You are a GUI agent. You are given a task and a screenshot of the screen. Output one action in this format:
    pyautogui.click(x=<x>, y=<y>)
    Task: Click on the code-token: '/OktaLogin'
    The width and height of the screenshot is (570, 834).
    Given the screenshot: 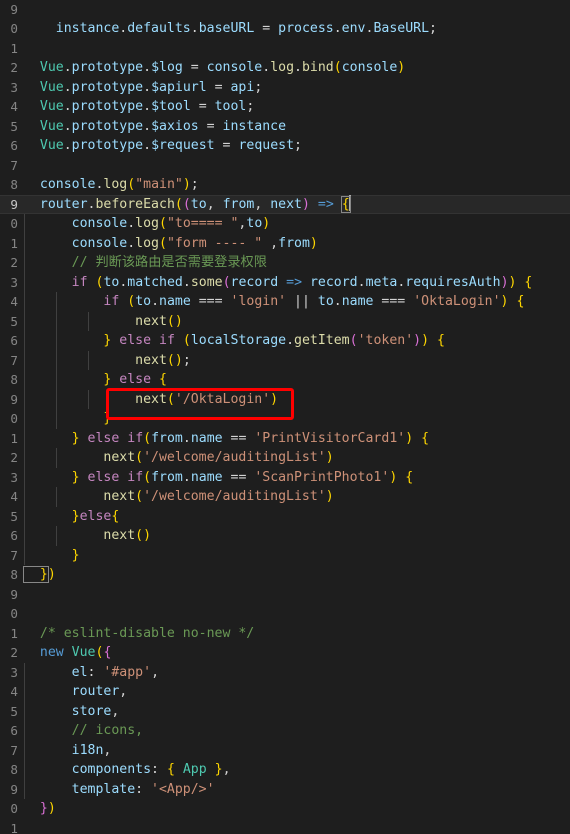 What is the action you would take?
    pyautogui.click(x=222, y=399)
    